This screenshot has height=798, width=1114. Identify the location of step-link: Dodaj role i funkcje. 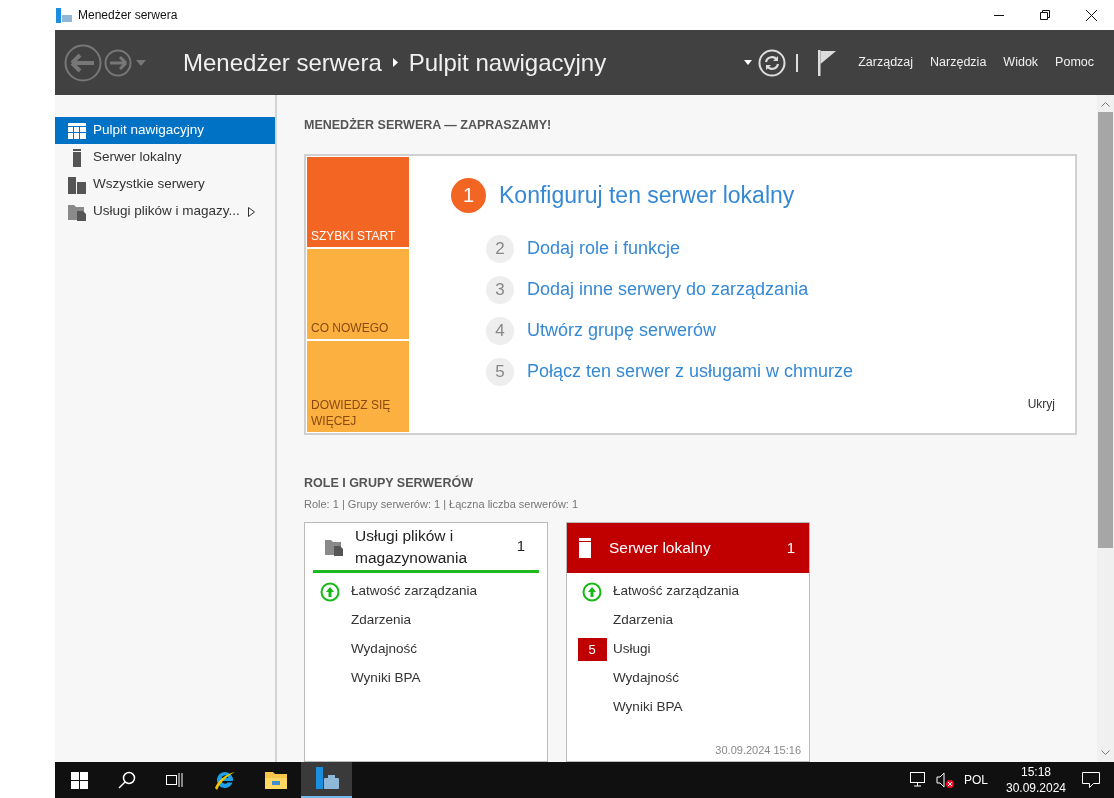
(604, 249).